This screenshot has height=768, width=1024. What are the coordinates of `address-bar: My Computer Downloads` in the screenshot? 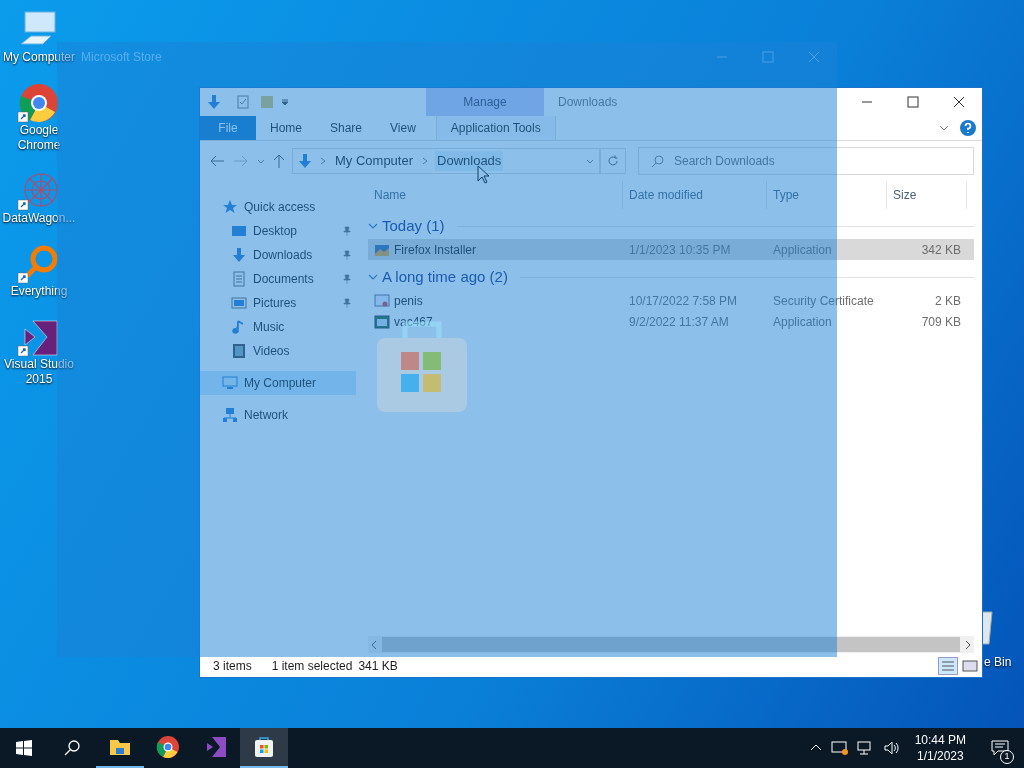 It's located at (446, 161).